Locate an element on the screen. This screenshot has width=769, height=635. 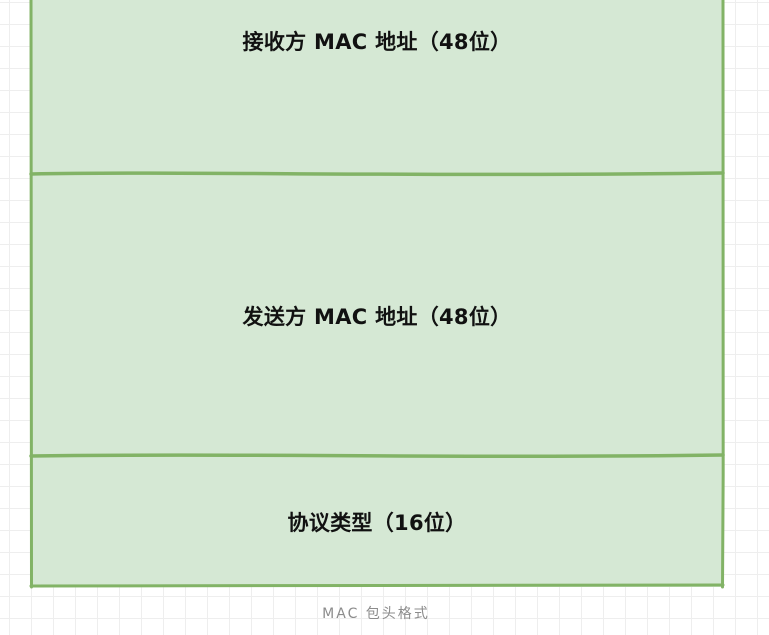
receiver-mac-label: 接收方 MAC 地址（48位） is located at coordinates (377, 42).